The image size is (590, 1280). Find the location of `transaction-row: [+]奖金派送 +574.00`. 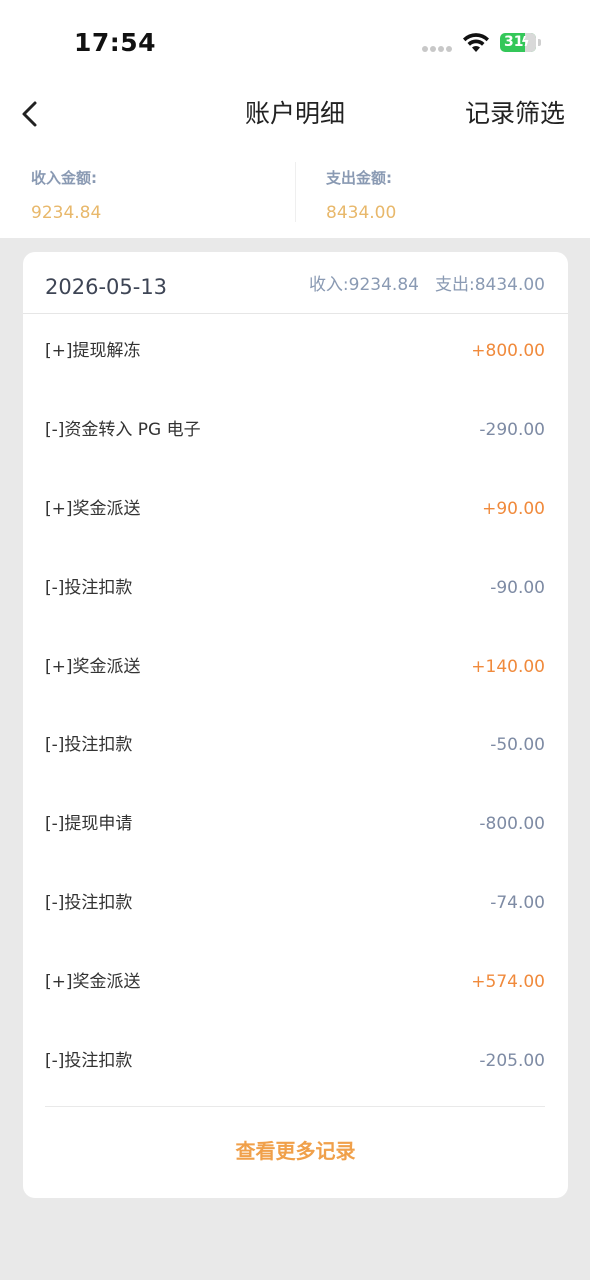

transaction-row: [+]奖金派送 +574.00 is located at coordinates (295, 983).